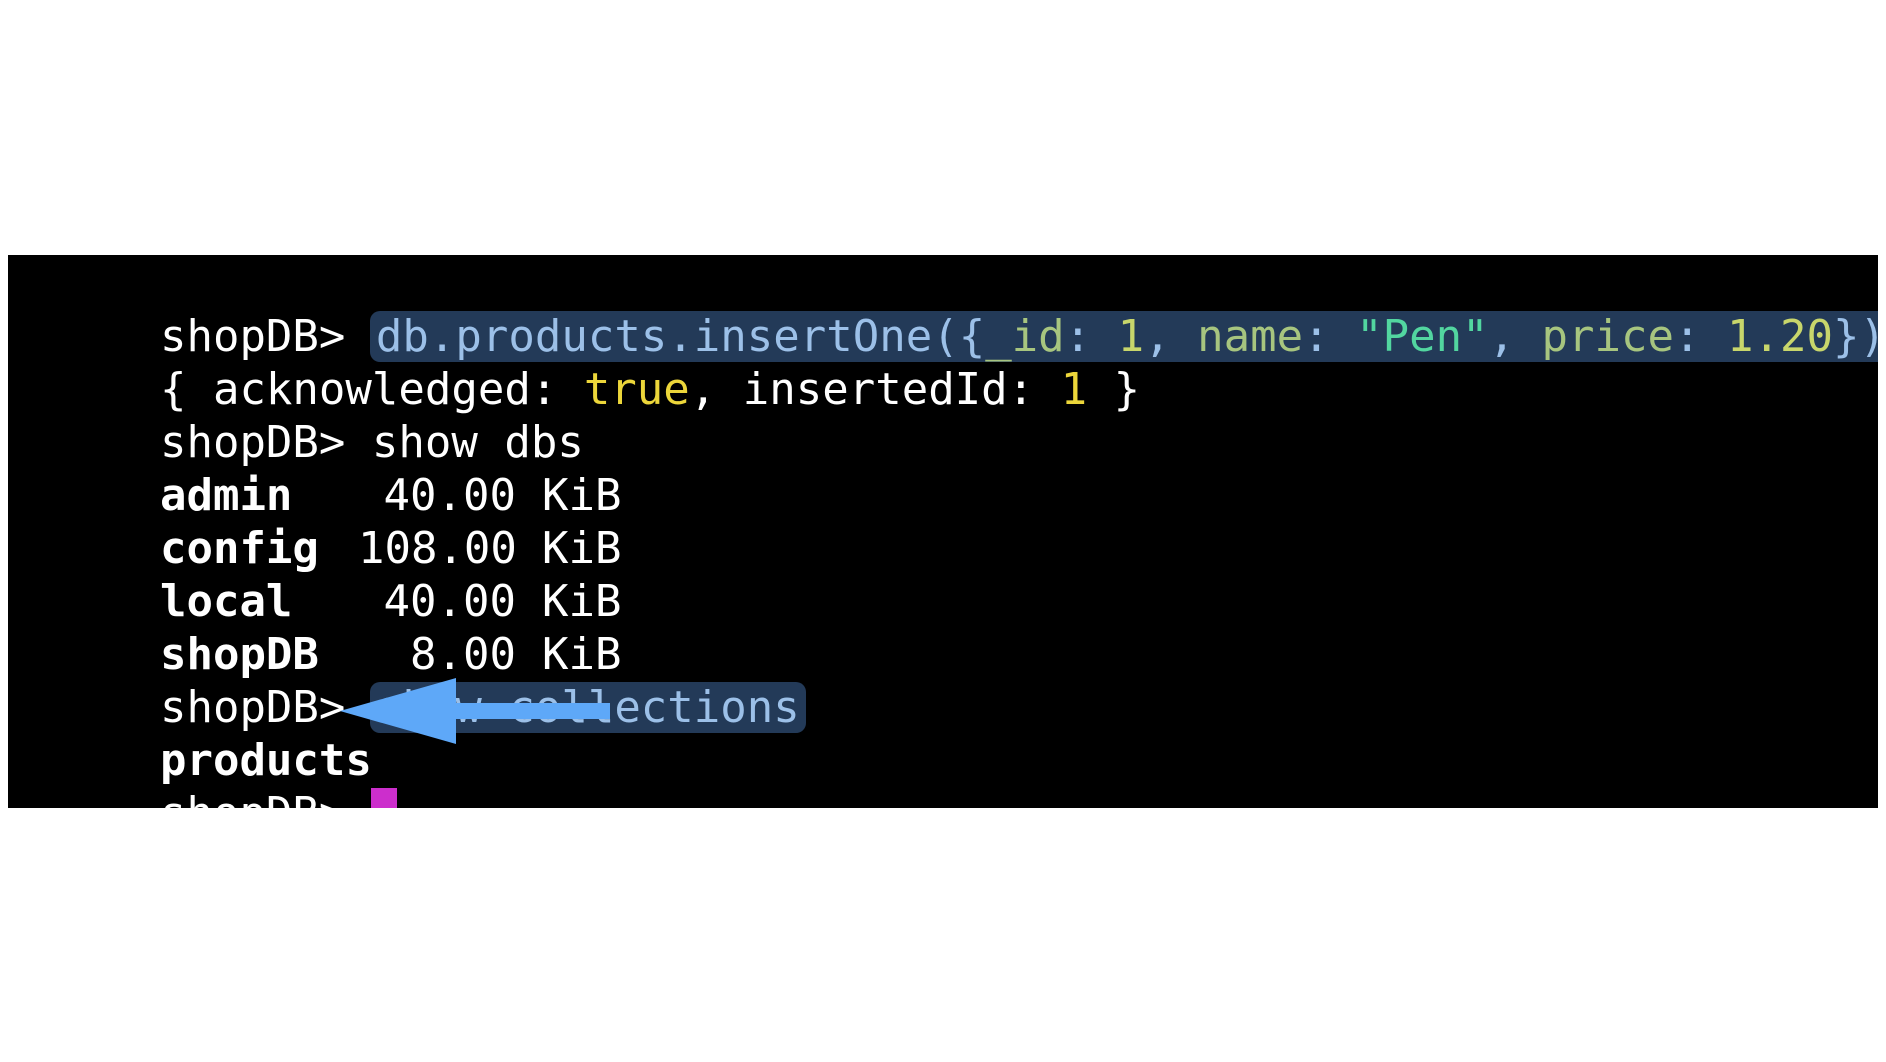 This screenshot has height=1062, width=1886. Describe the element at coordinates (384, 798) in the screenshot. I see `cursor` at that location.